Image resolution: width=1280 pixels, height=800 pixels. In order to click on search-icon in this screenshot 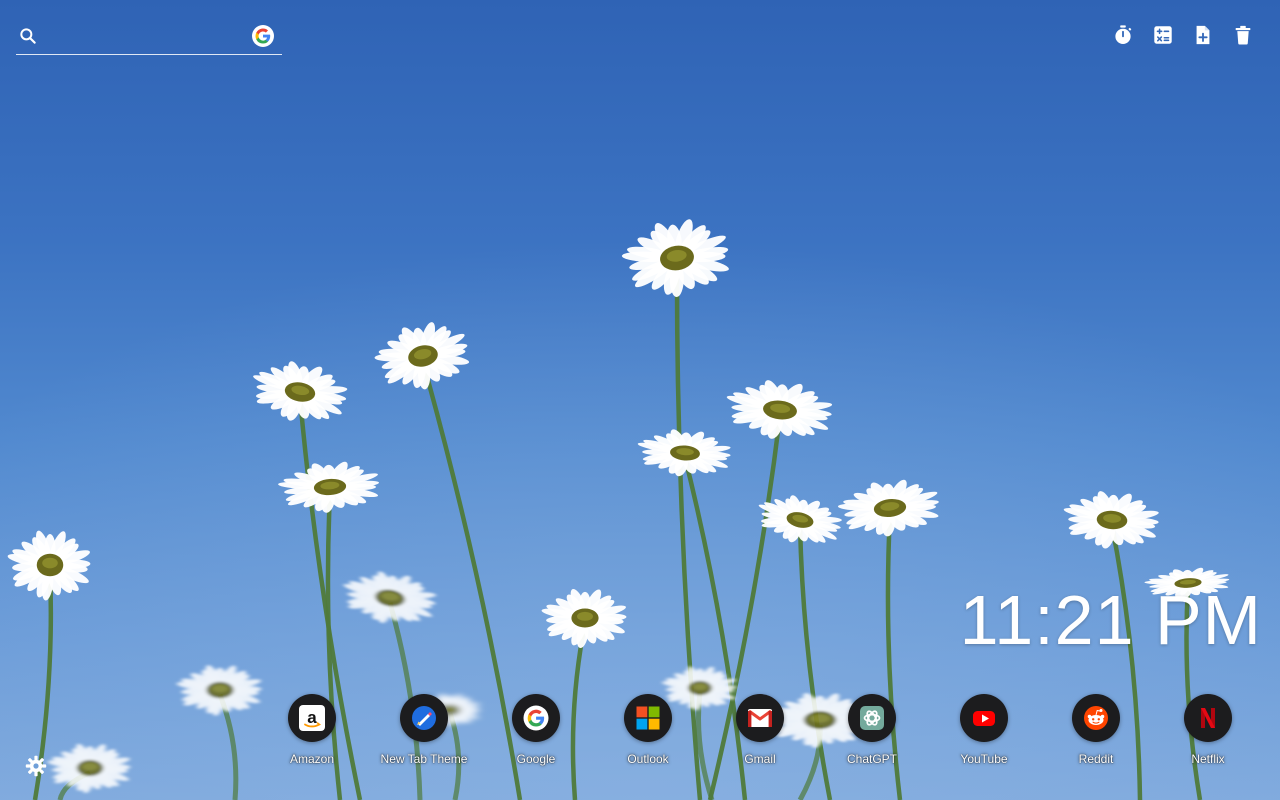, I will do `click(28, 36)`.